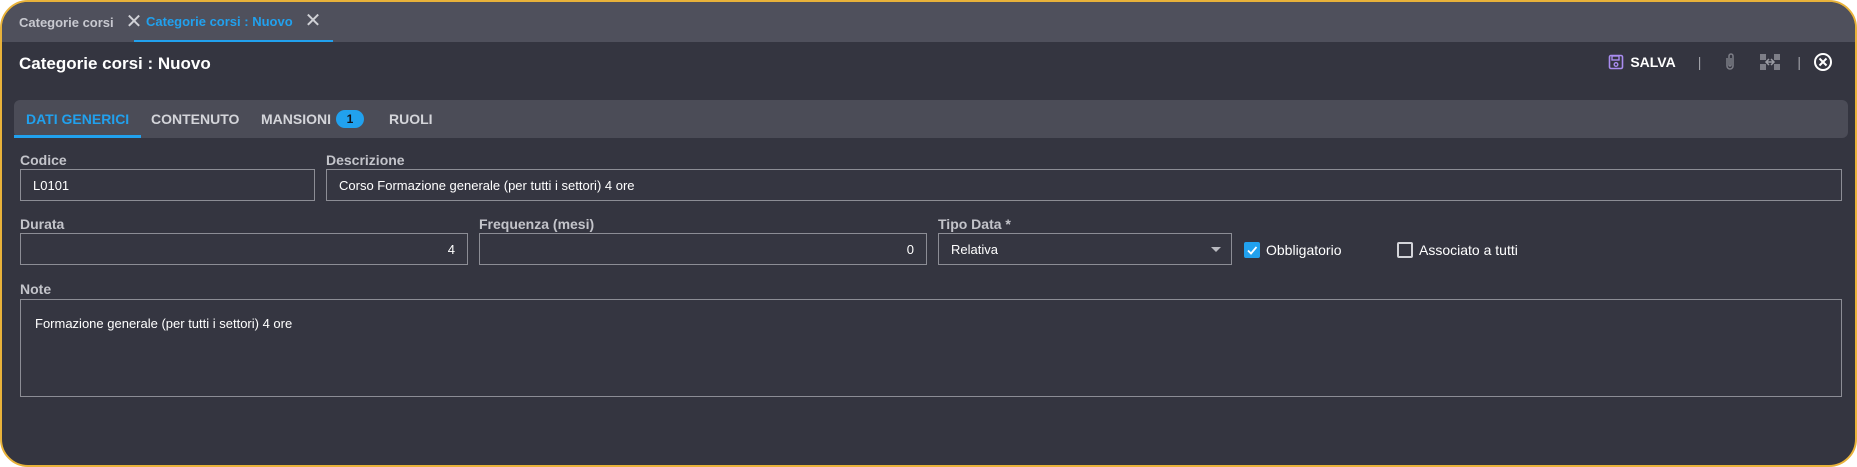  Describe the element at coordinates (974, 224) in the screenshot. I see `tipo-data-label: Tipo Data *` at that location.